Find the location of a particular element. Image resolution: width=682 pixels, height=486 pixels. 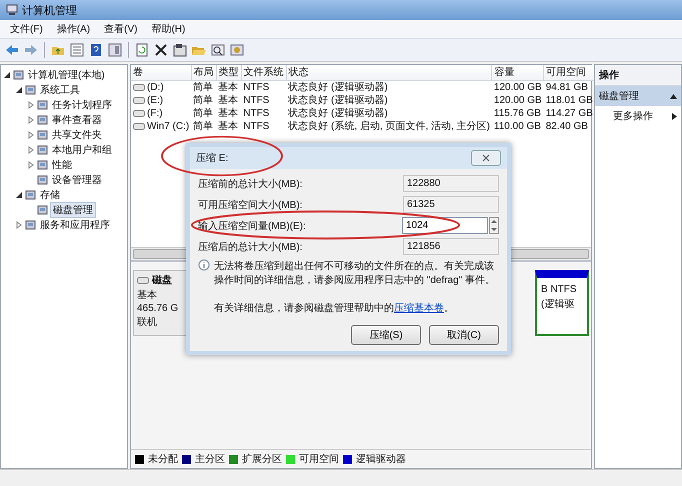

table-cell: 94.81 GB is located at coordinates (569, 87).